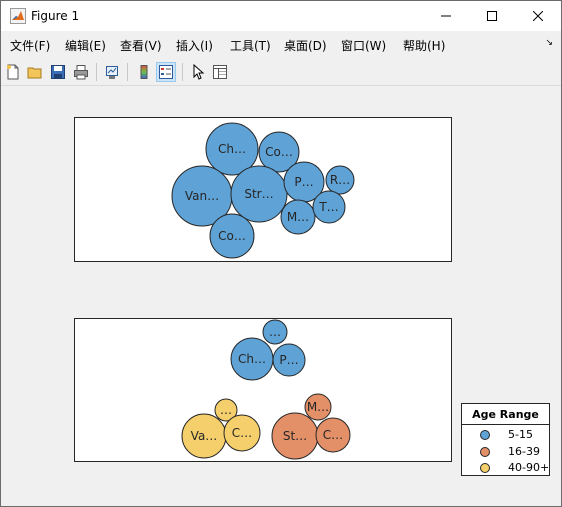 The height and width of the screenshot is (507, 562). What do you see at coordinates (505, 424) in the screenshot?
I see `legend-divider` at bounding box center [505, 424].